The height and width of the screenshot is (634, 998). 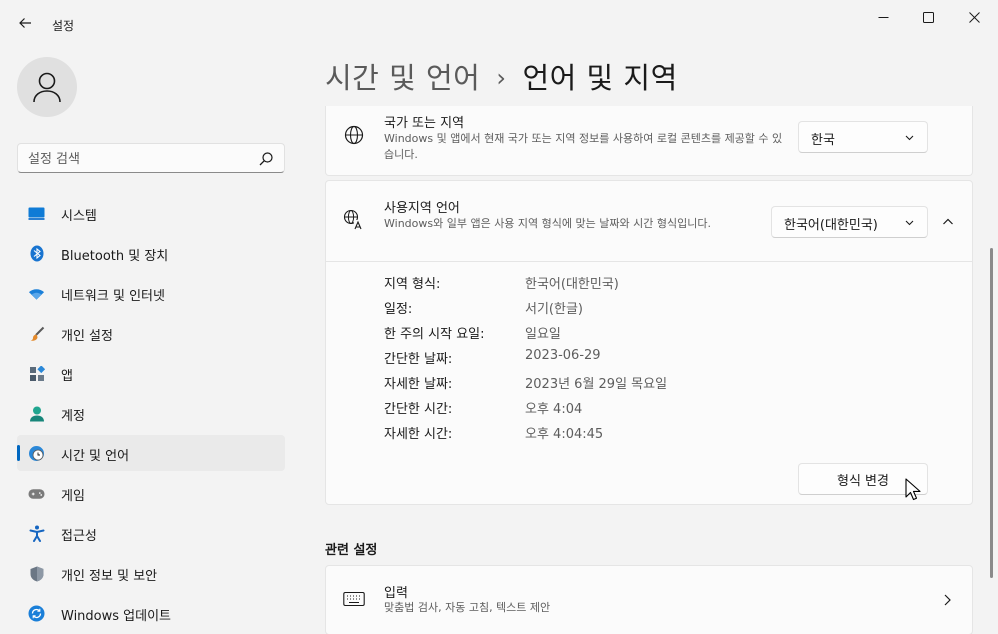 I want to click on maximize-button, so click(x=928, y=17).